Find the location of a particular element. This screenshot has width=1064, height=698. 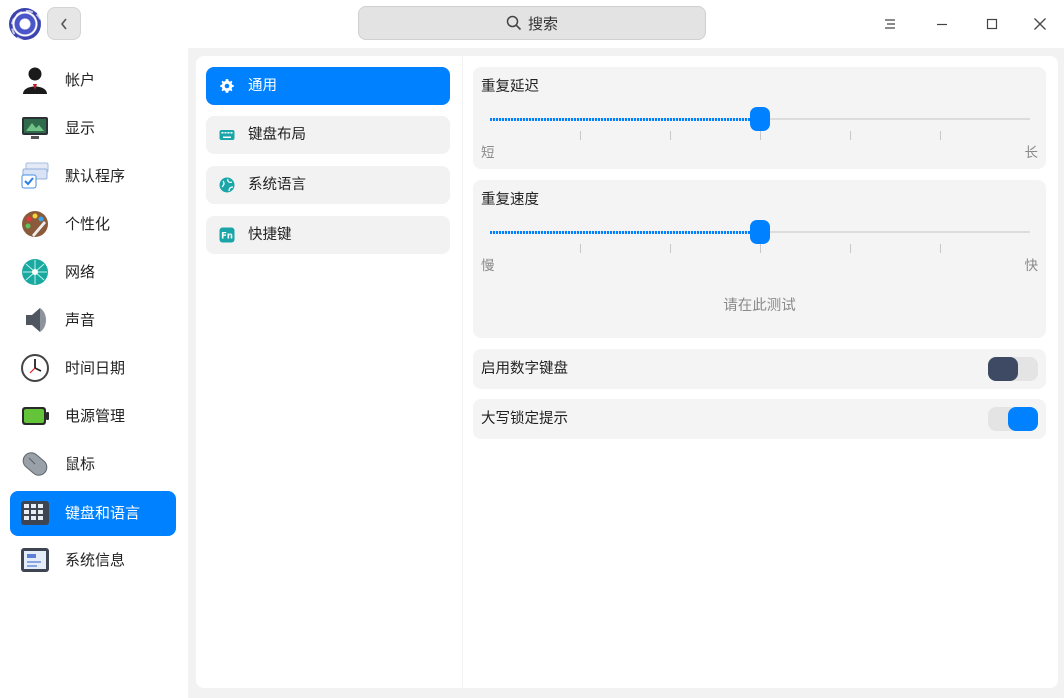

back-button is located at coordinates (64, 23).